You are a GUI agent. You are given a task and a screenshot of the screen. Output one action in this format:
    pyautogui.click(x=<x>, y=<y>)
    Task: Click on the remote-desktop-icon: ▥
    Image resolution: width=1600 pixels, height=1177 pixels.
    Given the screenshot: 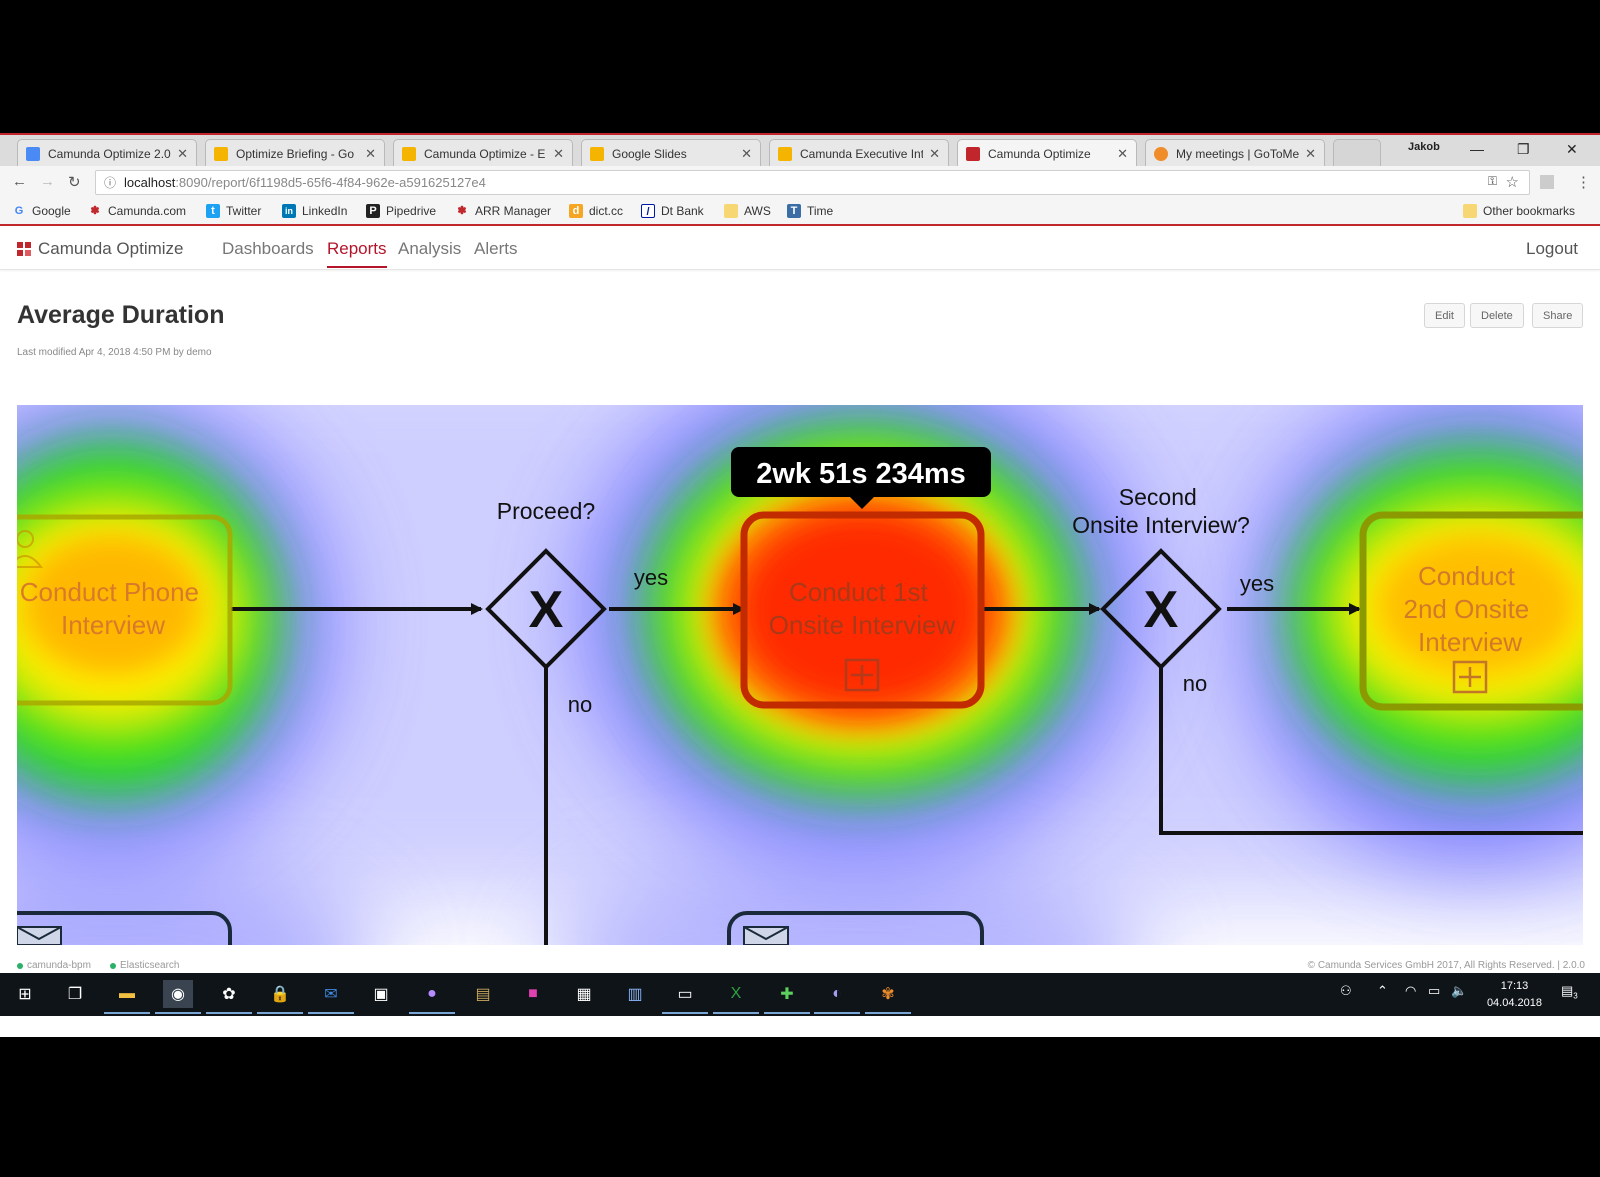 What is the action you would take?
    pyautogui.click(x=635, y=994)
    